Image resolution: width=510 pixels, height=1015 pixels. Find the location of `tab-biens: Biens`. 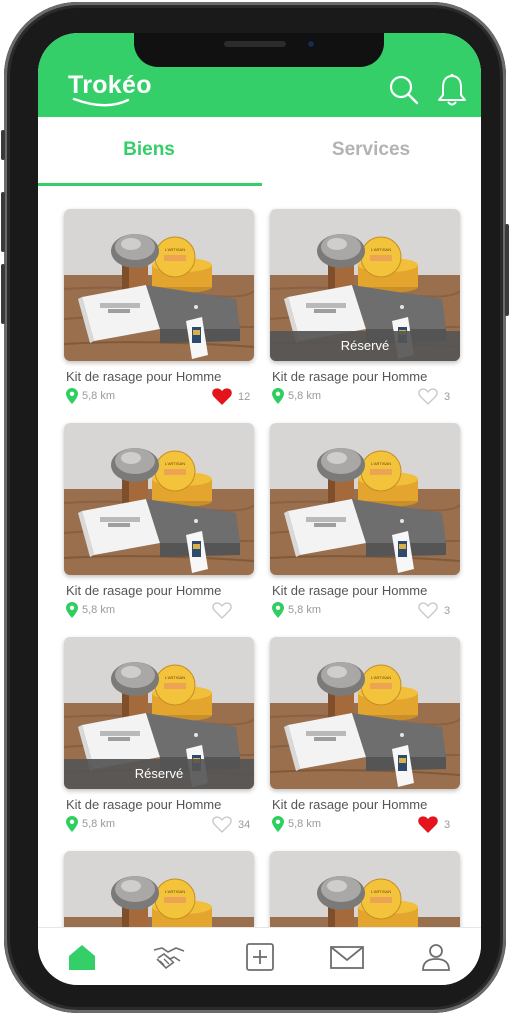

tab-biens: Biens is located at coordinates (149, 150).